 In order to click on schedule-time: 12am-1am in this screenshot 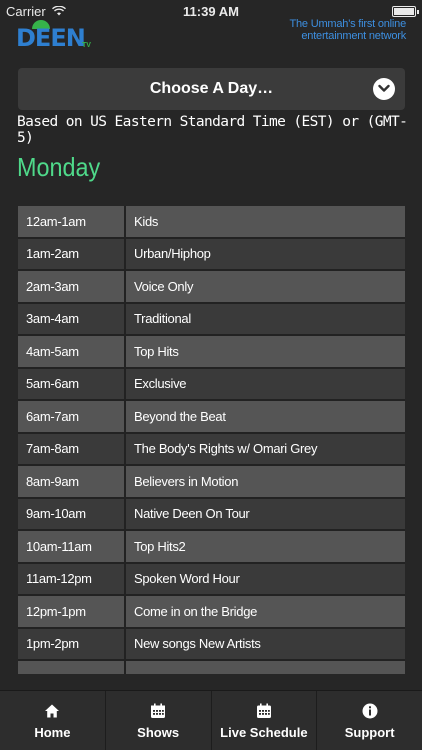, I will do `click(72, 221)`.